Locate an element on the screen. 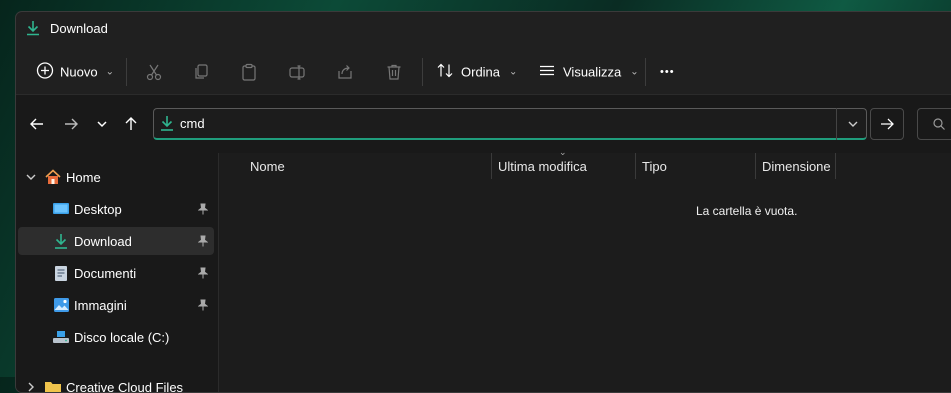 The height and width of the screenshot is (393, 951). search-input is located at coordinates (934, 124).